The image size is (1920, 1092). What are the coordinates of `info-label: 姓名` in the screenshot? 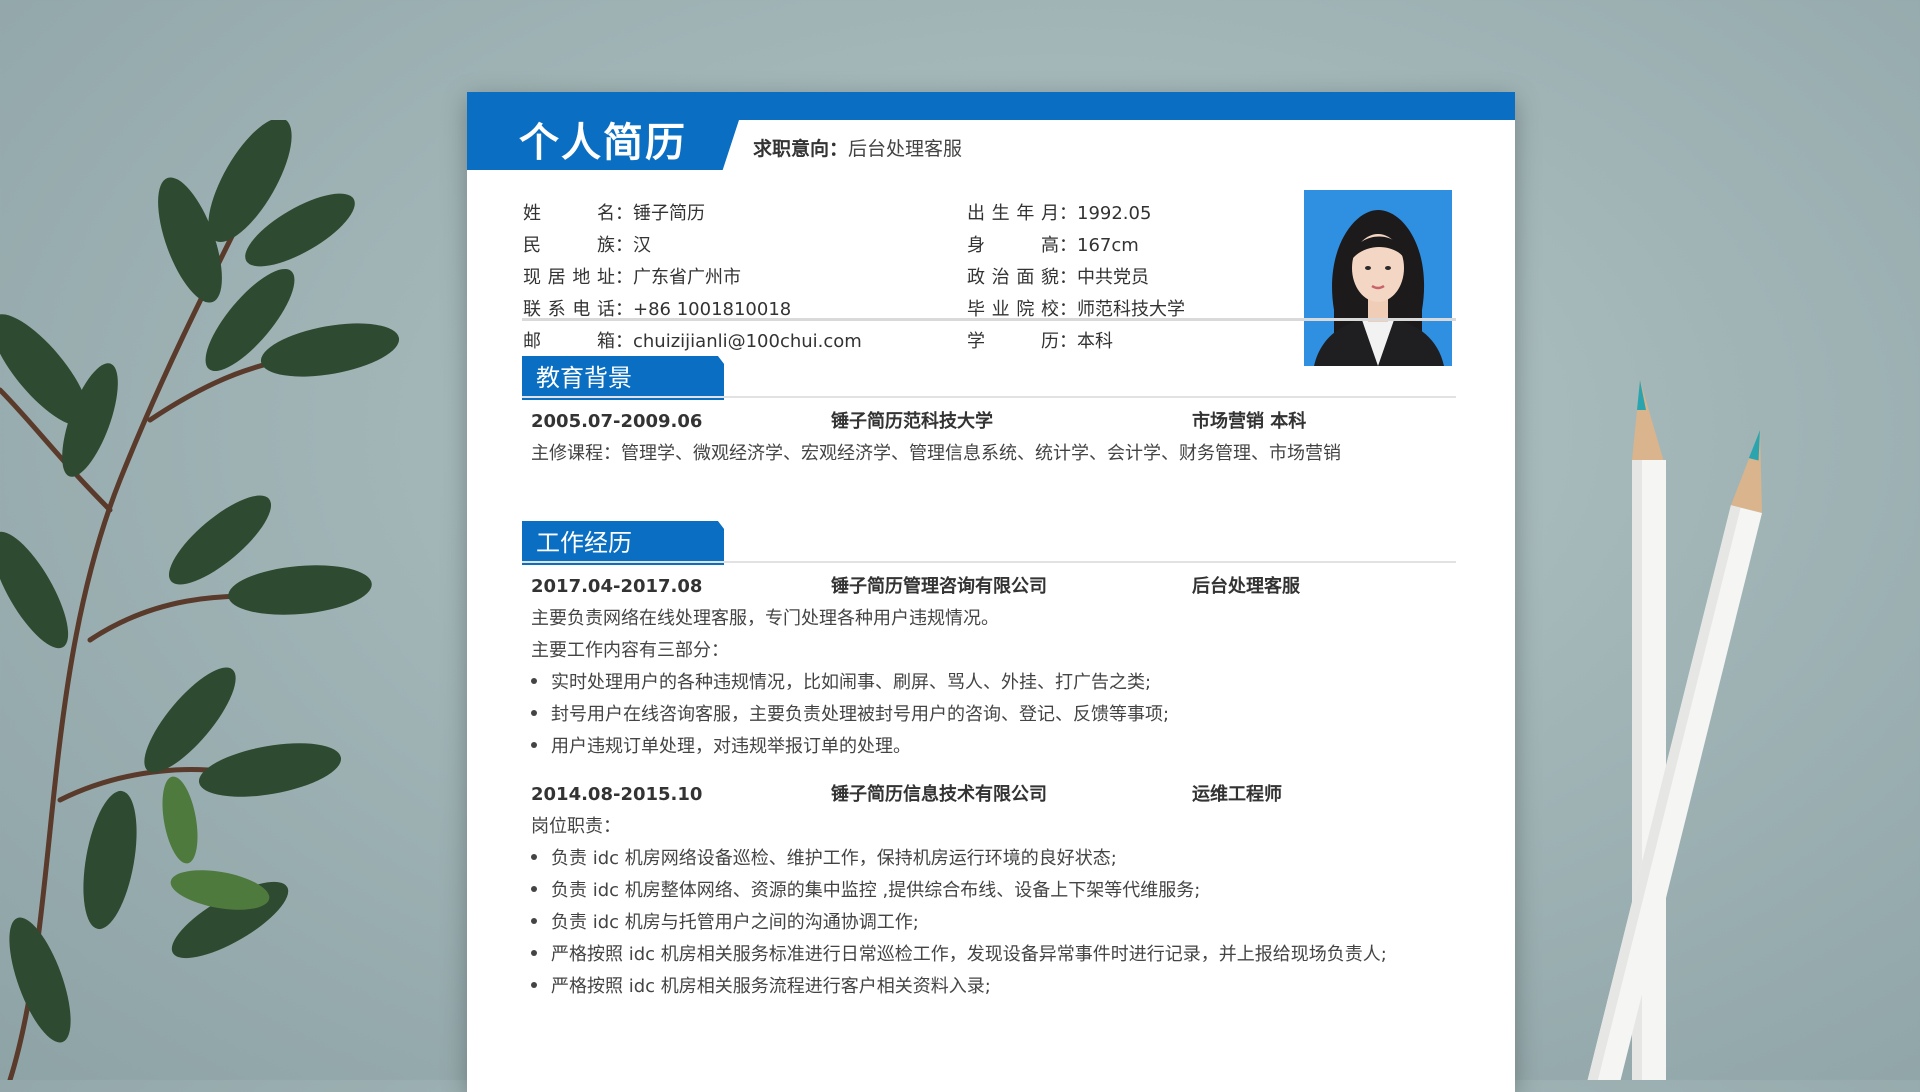 It's located at (569, 213).